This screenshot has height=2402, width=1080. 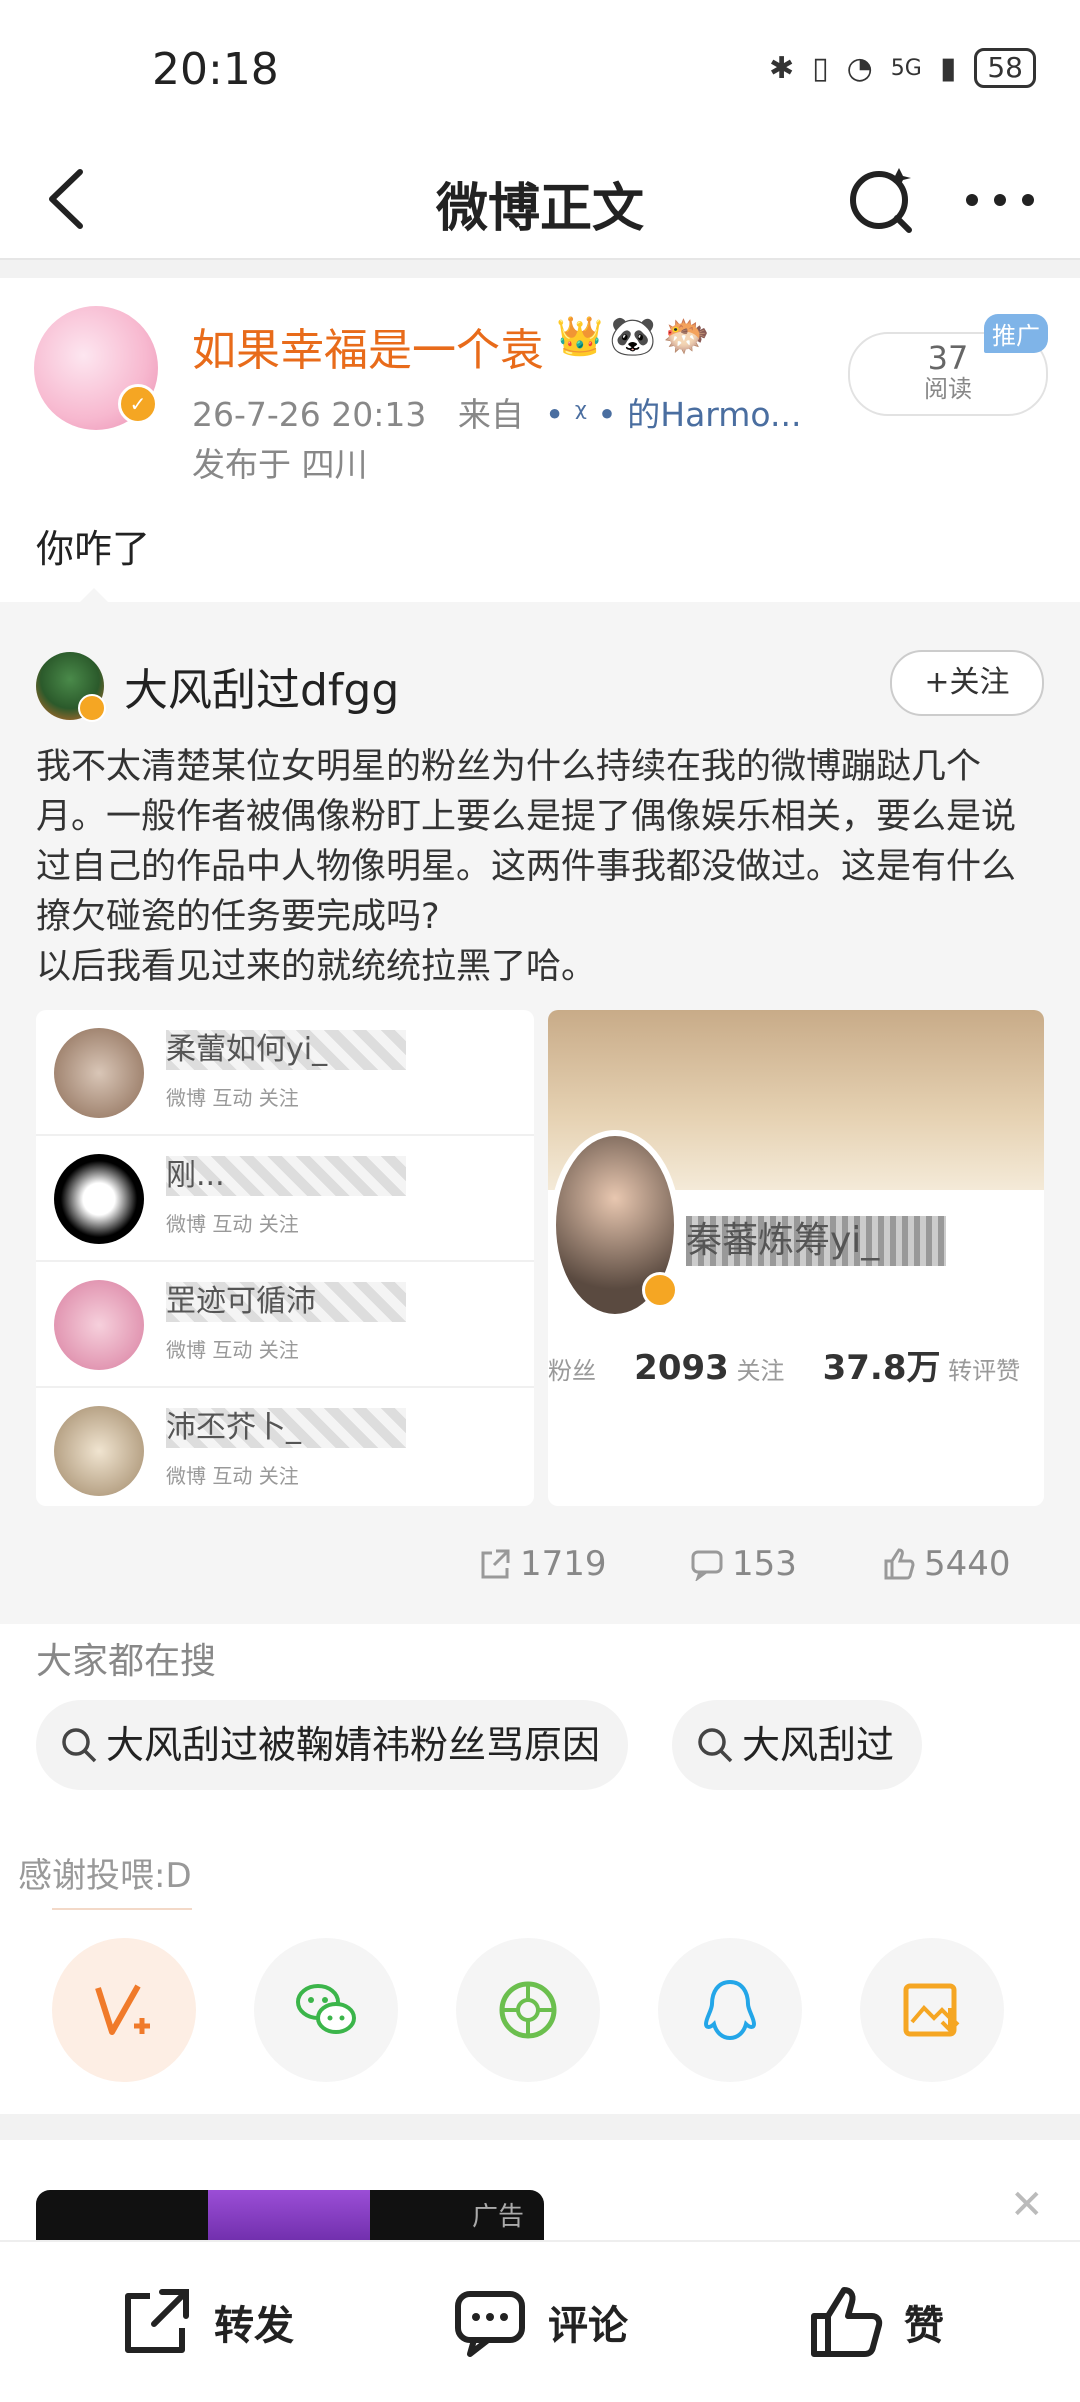 I want to click on wechat-share-button, so click(x=326, y=2010).